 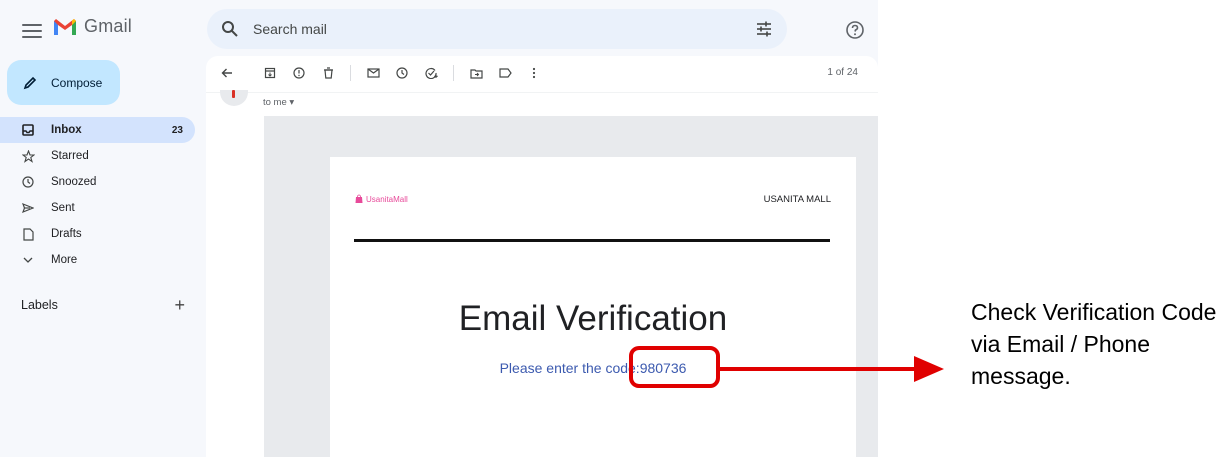 I want to click on report-spam-icon, so click(x=299, y=73).